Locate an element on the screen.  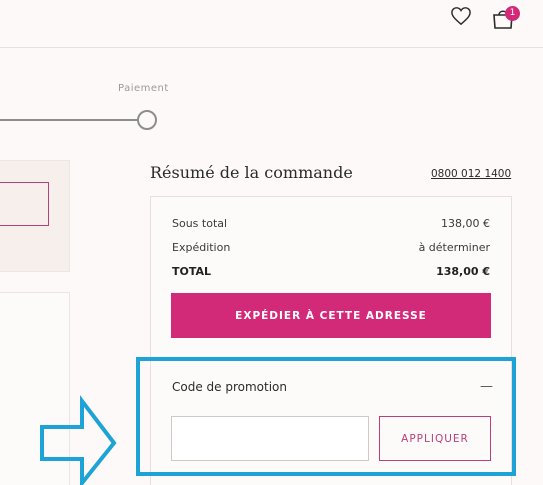
total-label: TOTAL is located at coordinates (192, 271).